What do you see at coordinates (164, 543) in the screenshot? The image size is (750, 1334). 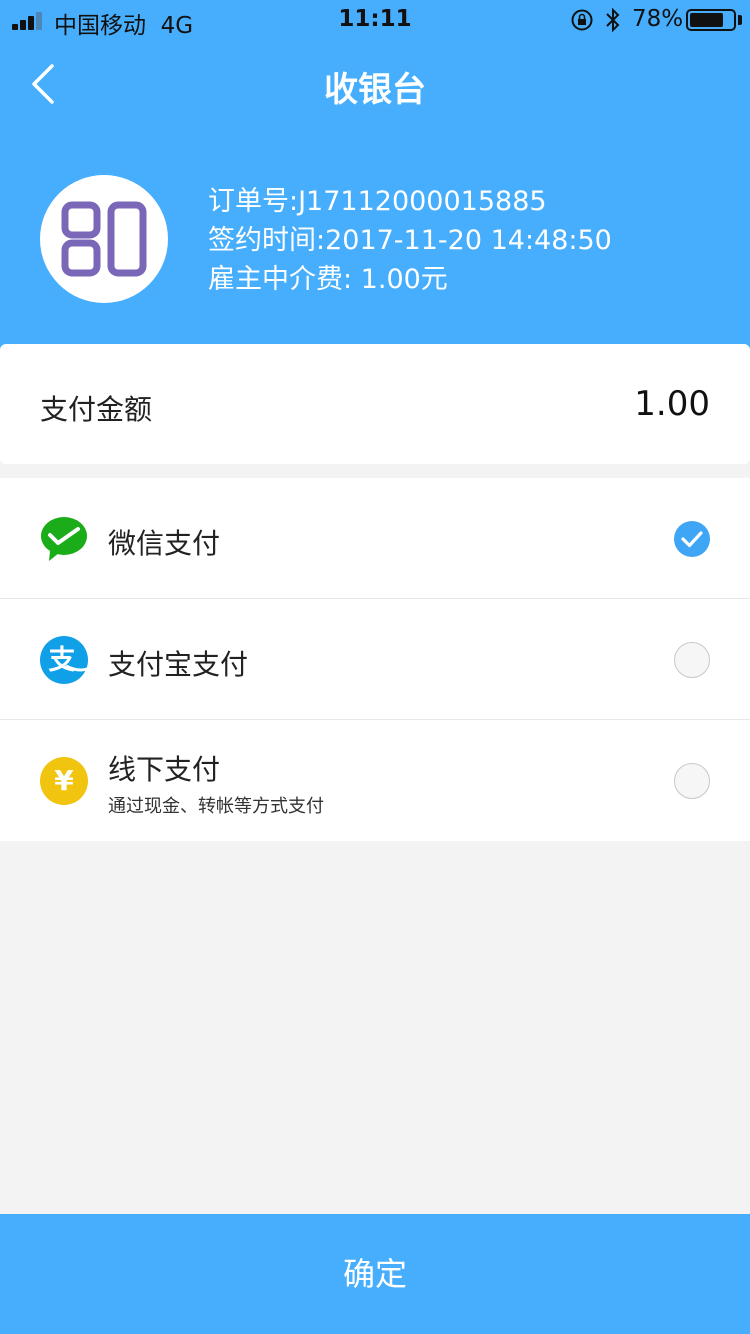 I see `method-label: 微信支付` at bounding box center [164, 543].